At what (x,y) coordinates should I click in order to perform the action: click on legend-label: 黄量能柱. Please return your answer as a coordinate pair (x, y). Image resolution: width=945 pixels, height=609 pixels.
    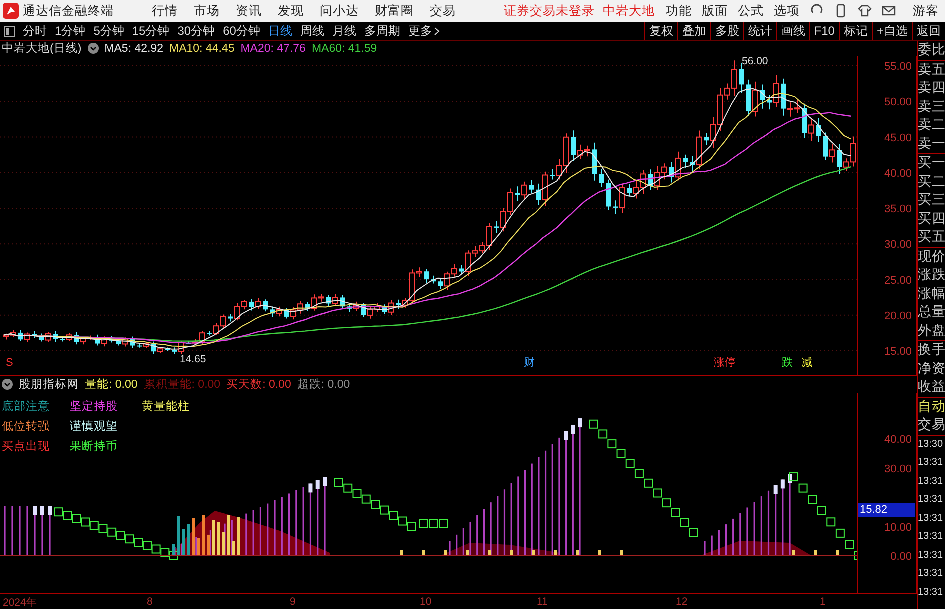
    Looking at the image, I should click on (166, 407).